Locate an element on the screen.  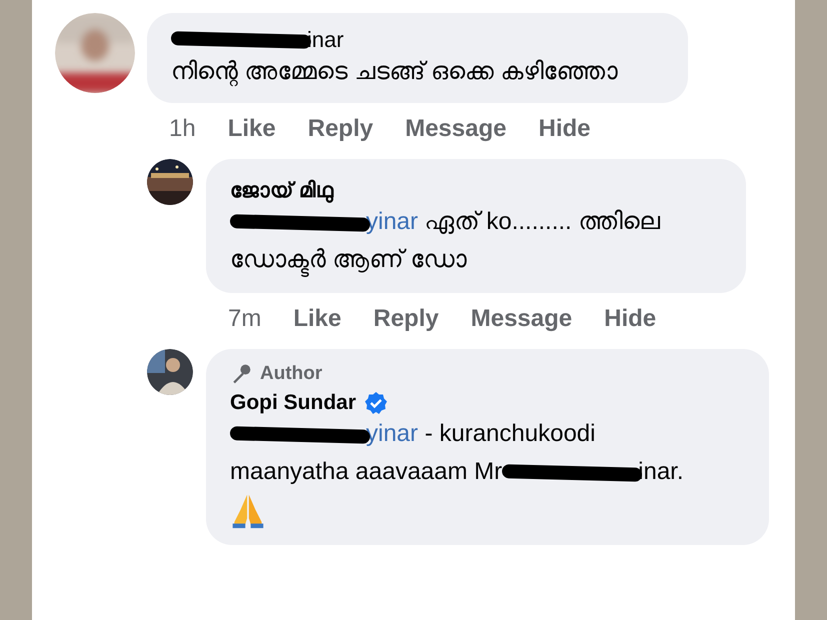
praying-hands-icon is located at coordinates (248, 510).